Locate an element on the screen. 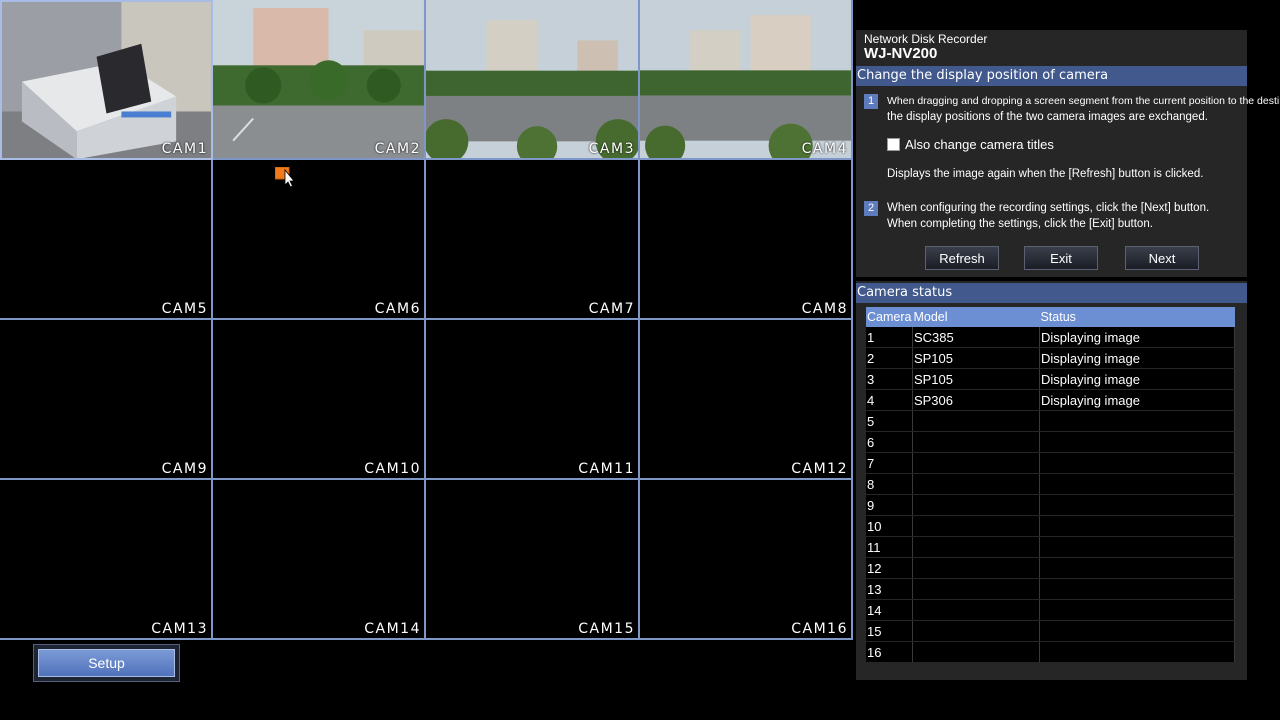  camera-tile-11: CAM11 is located at coordinates (533, 400).